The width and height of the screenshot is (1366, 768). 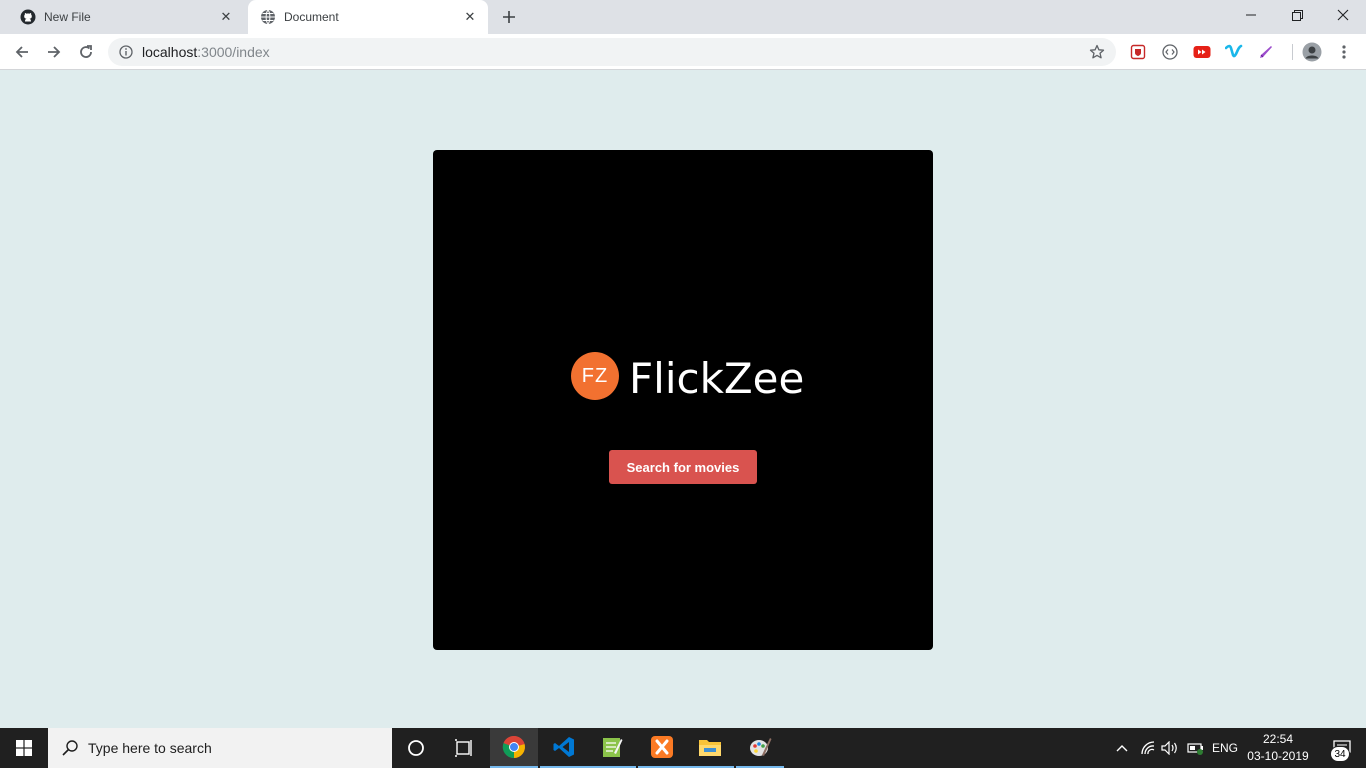 I want to click on search-movies-button: Search for movies, so click(x=683, y=467).